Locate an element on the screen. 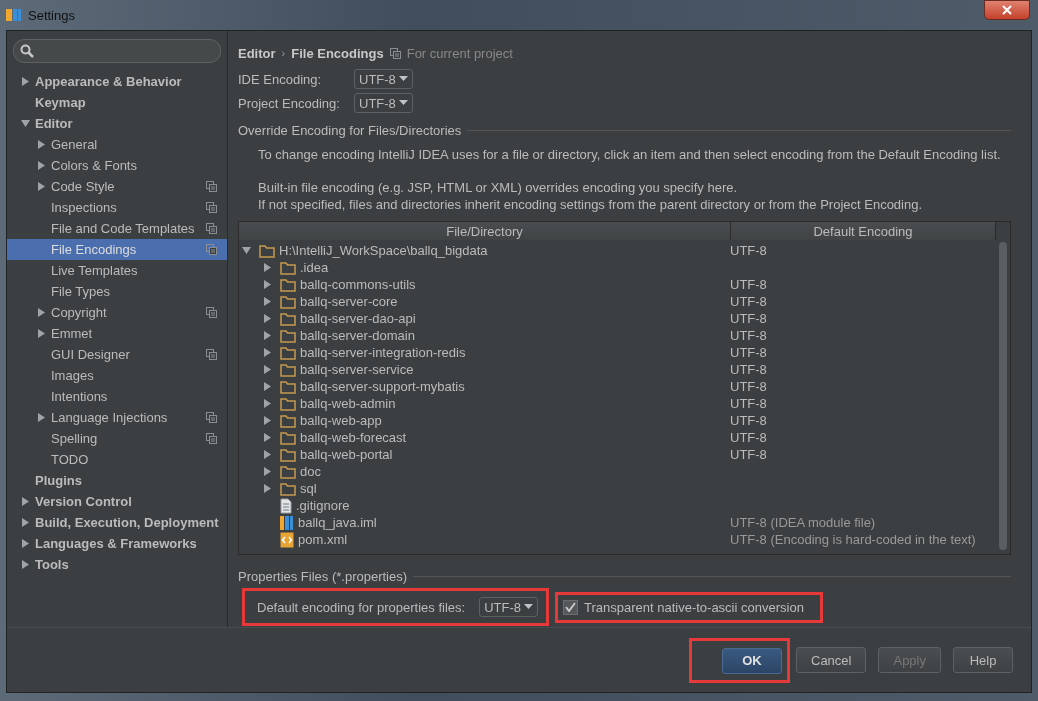 This screenshot has height=701, width=1038. dialog-button: Cancel is located at coordinates (831, 660).